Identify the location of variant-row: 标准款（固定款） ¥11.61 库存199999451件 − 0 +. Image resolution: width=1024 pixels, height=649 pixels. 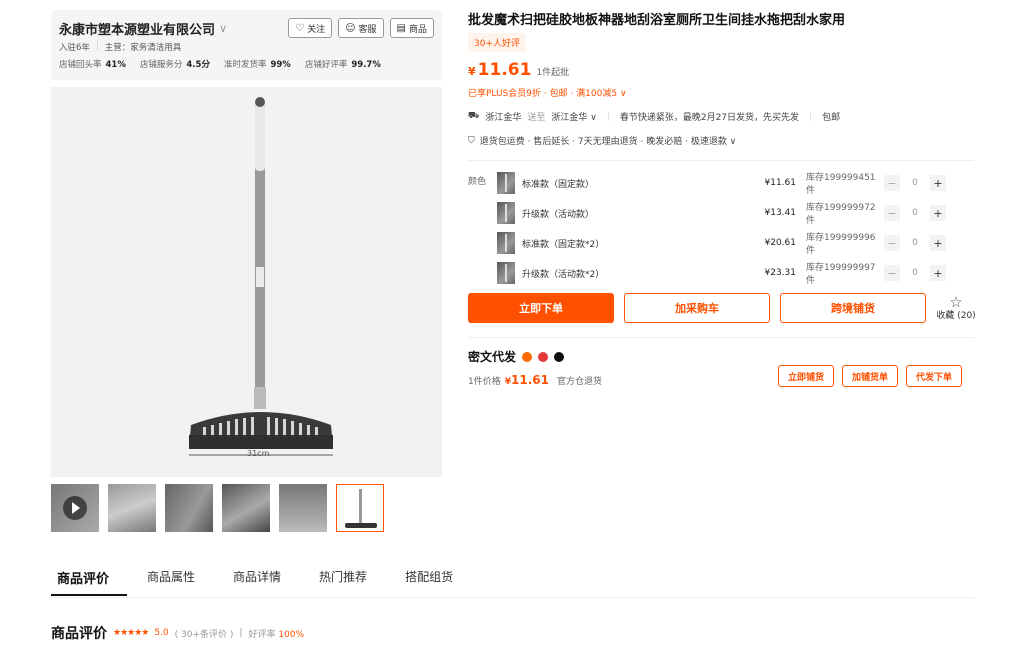
(732, 183).